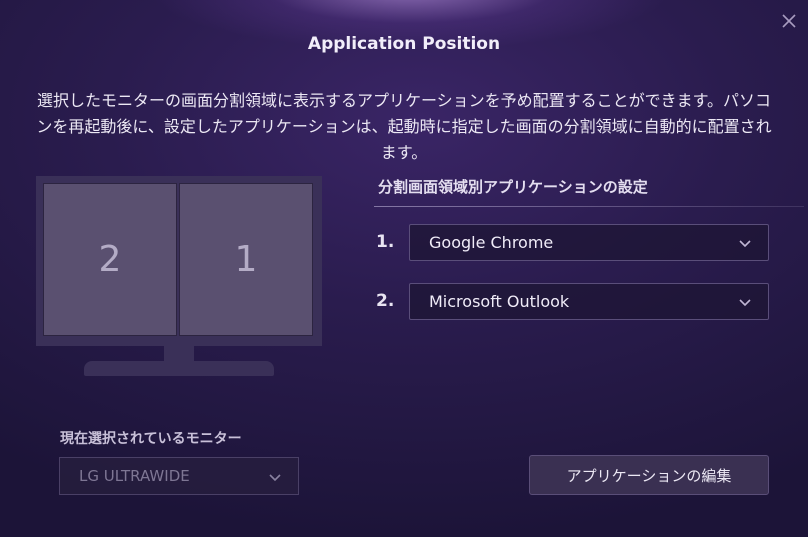  Describe the element at coordinates (589, 206) in the screenshot. I see `section-divider` at that location.